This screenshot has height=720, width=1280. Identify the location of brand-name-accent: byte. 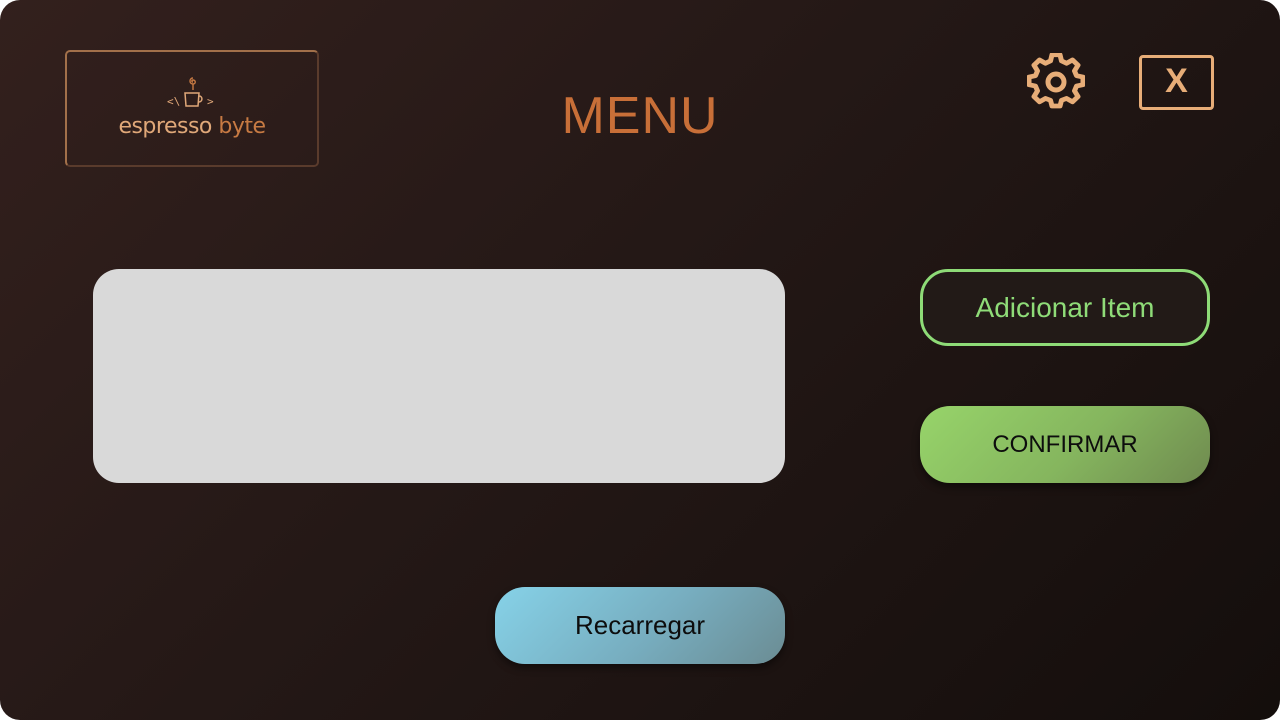
(242, 126).